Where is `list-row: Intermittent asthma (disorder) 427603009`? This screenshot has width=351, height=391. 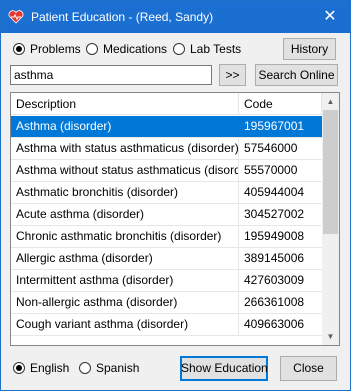
list-row: Intermittent asthma (disorder) 427603009 is located at coordinates (166, 281).